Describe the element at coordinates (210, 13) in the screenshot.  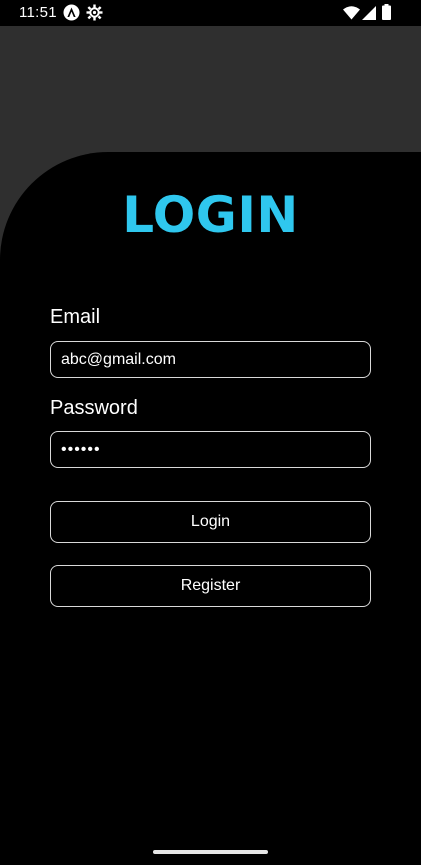
I see `status-bar: 11:51` at that location.